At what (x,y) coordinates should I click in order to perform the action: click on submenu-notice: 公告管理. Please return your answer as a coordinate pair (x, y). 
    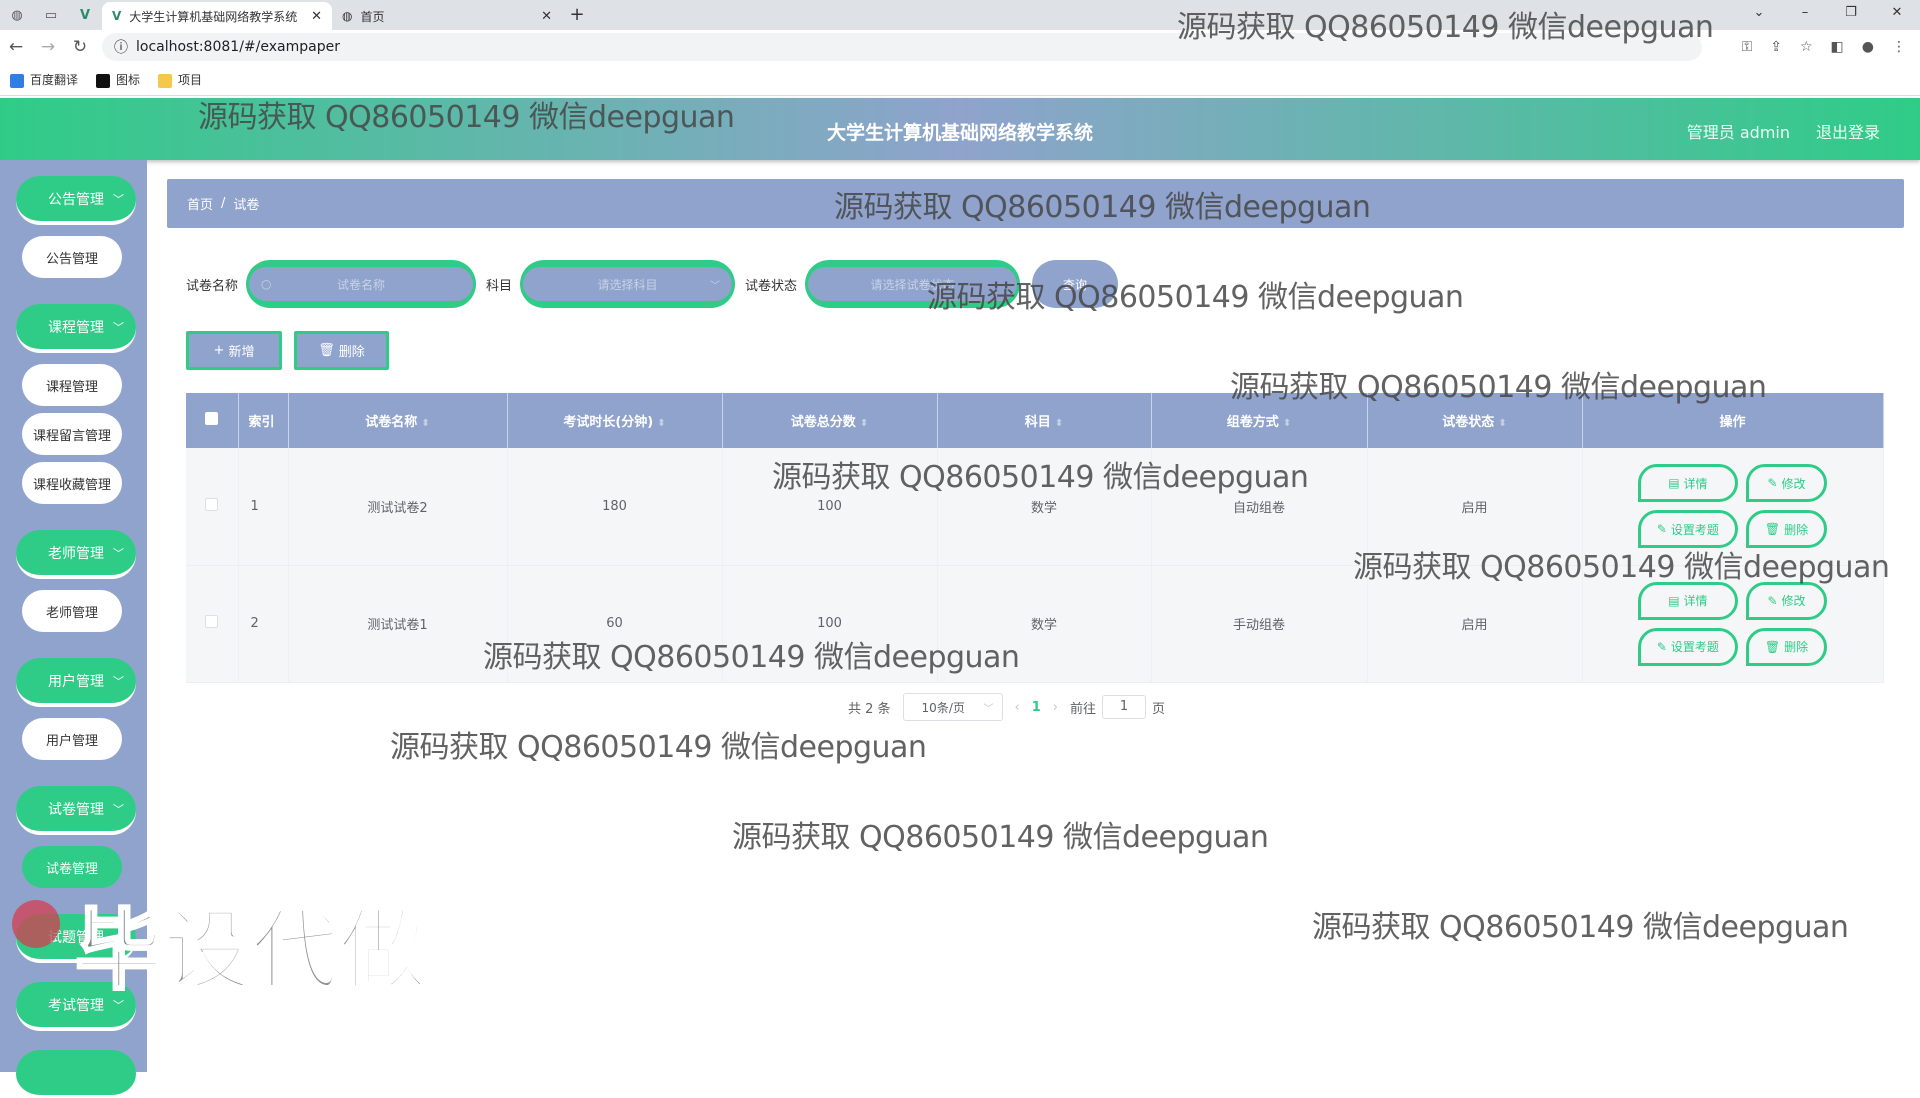
    Looking at the image, I should click on (72, 257).